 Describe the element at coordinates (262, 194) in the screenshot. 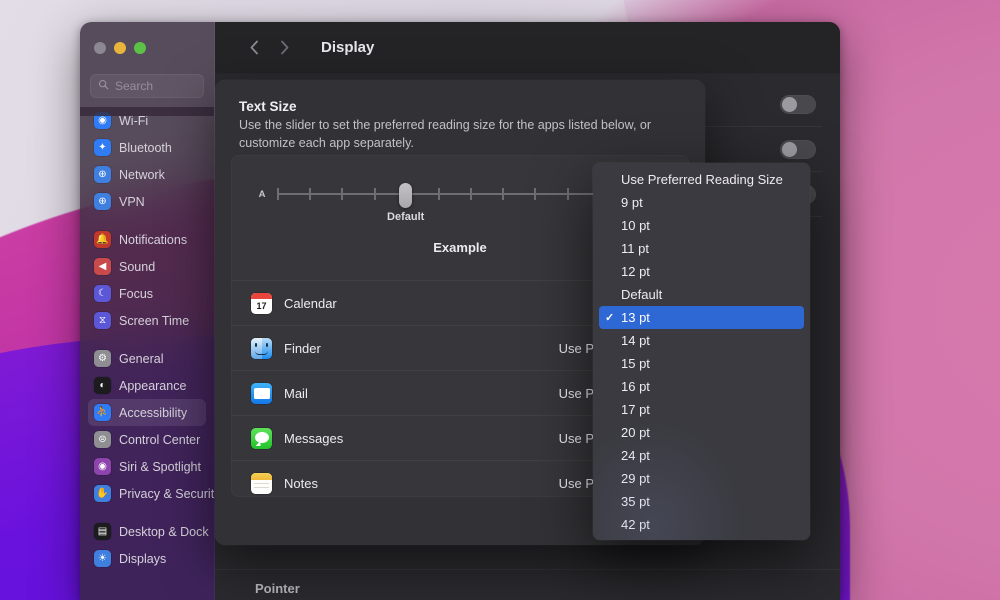

I see `slider-small-a-label: A` at that location.